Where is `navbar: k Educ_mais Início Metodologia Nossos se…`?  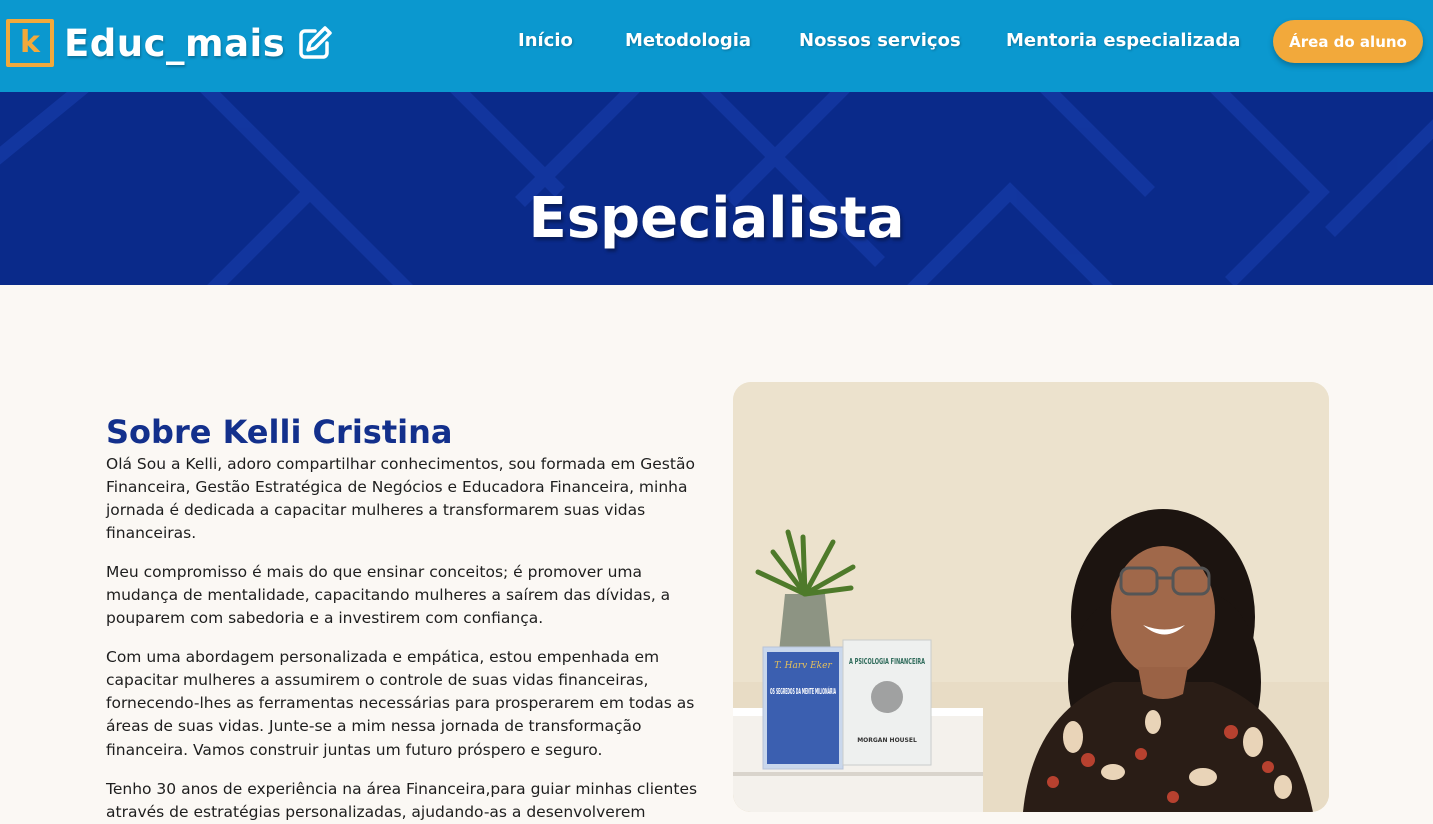 navbar: k Educ_mais Início Metodologia Nossos se… is located at coordinates (716, 46).